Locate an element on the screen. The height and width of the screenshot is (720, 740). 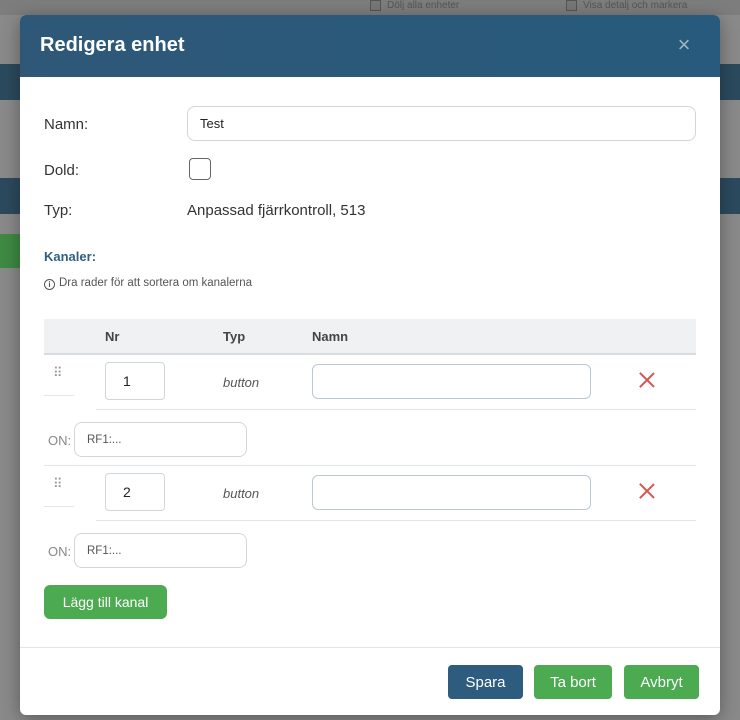
background-checkbox-2: Visa detalj och markera is located at coordinates (626, 6).